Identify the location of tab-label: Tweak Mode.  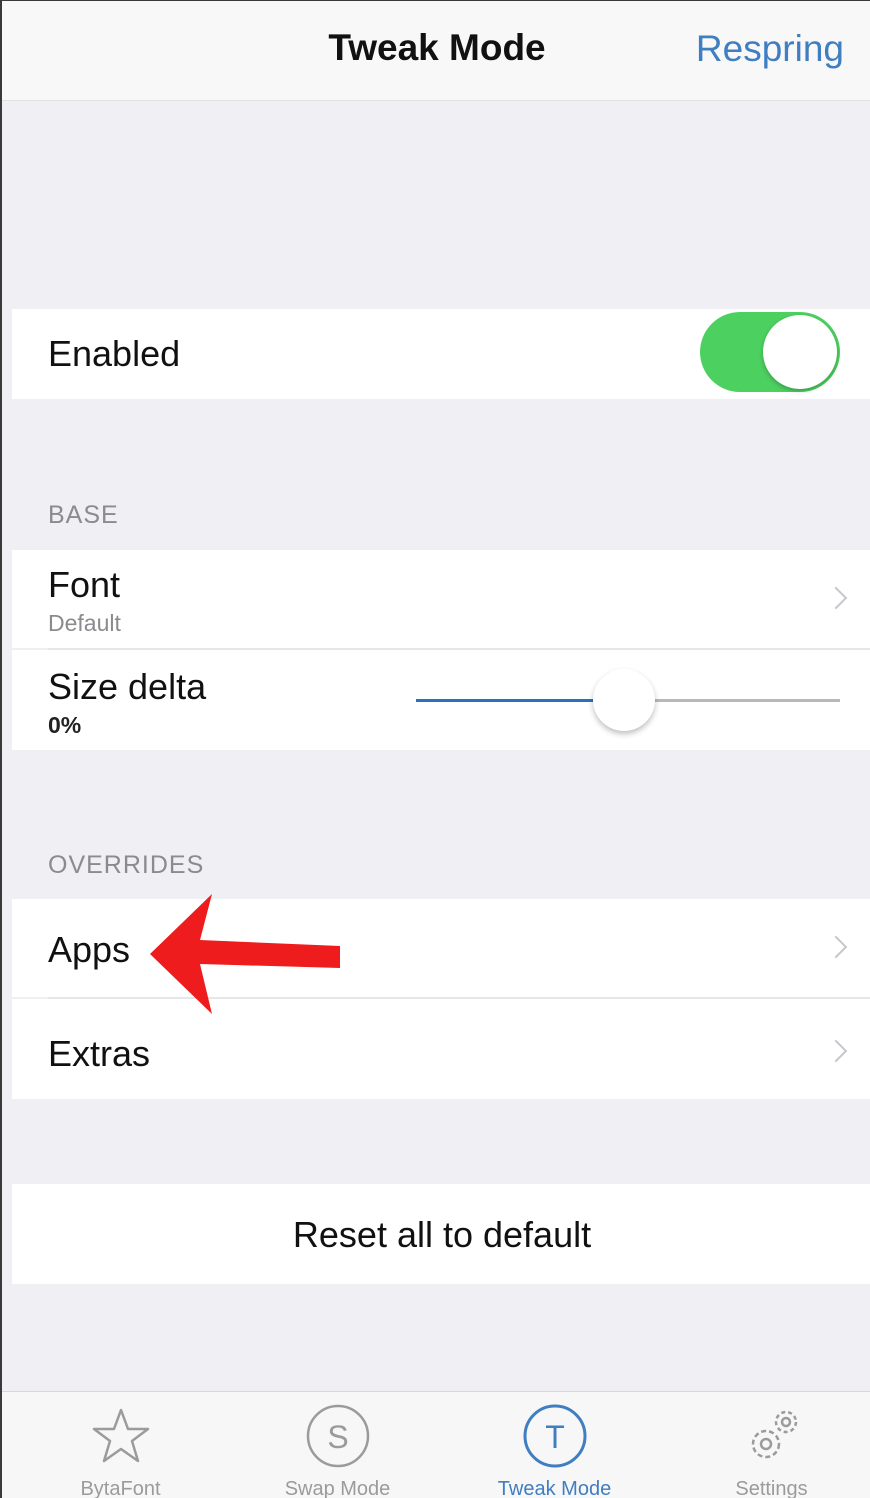
(554, 1488).